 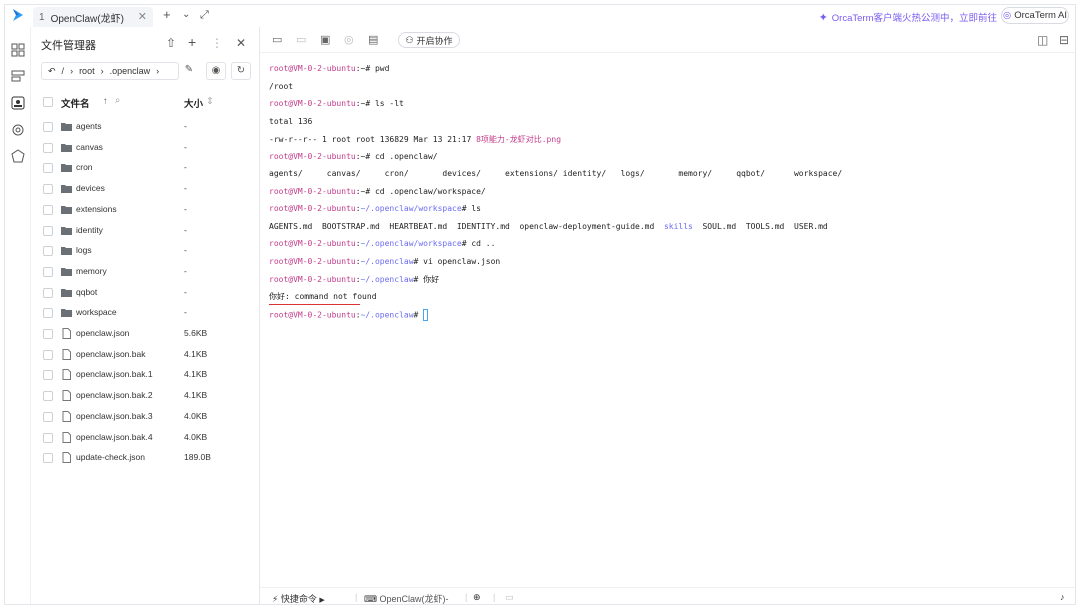 What do you see at coordinates (216, 71) in the screenshot?
I see `show-hidden-button: ◉` at bounding box center [216, 71].